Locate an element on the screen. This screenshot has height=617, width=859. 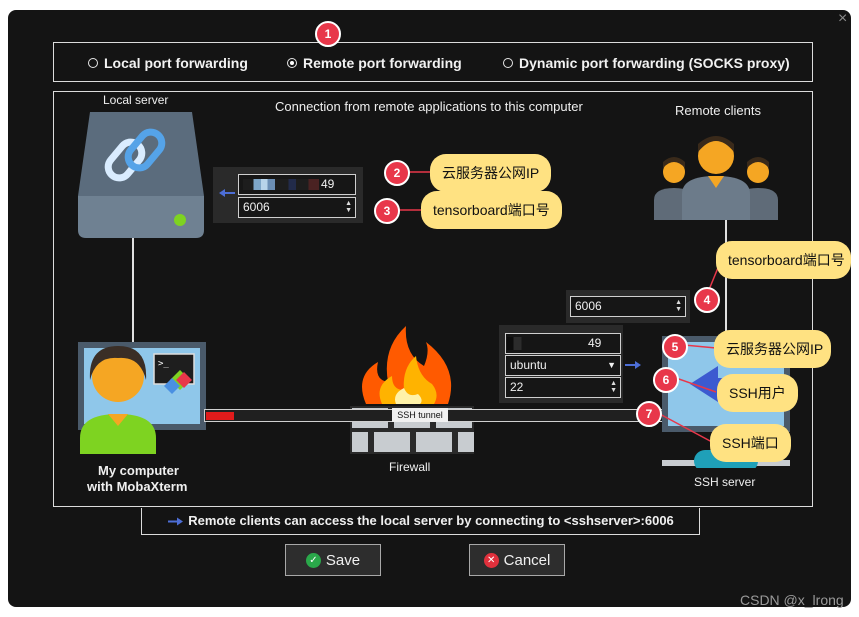
annotation-bubble-4: tensorboard端口号 is located at coordinates (783, 260).